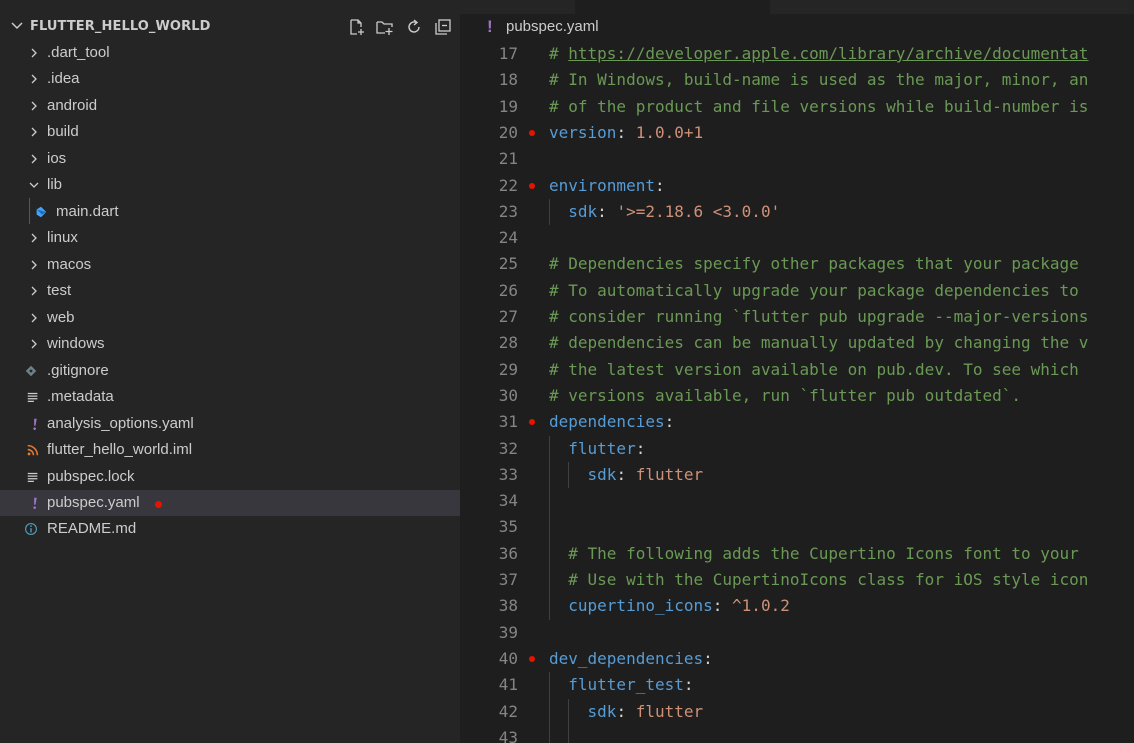 This screenshot has height=743, width=1134. Describe the element at coordinates (797, 133) in the screenshot. I see `code-line: 20 version: 1.0.0+1` at that location.